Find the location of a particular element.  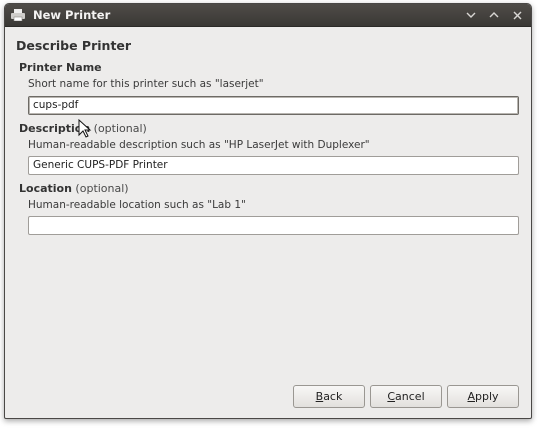

cancel-button: Cancel is located at coordinates (406, 396).